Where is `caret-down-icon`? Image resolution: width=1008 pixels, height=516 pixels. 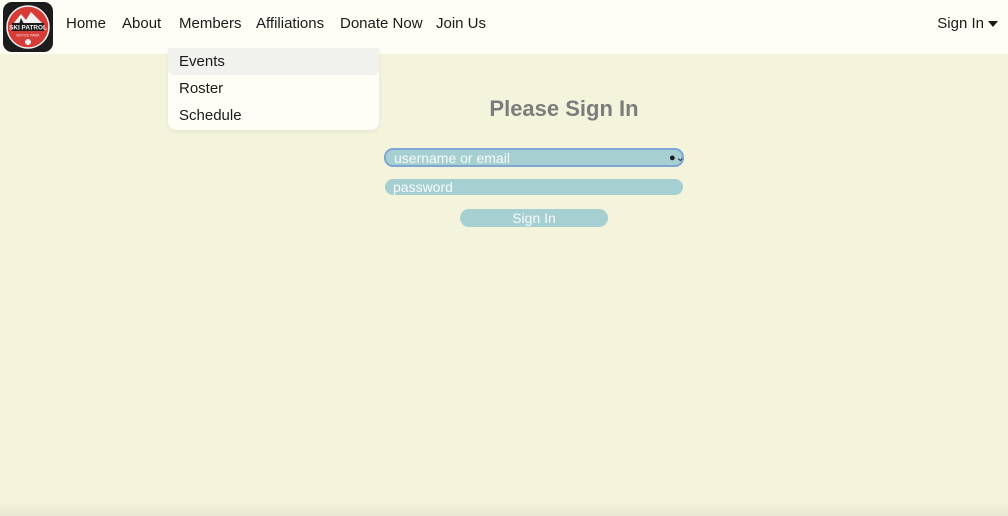 caret-down-icon is located at coordinates (993, 23).